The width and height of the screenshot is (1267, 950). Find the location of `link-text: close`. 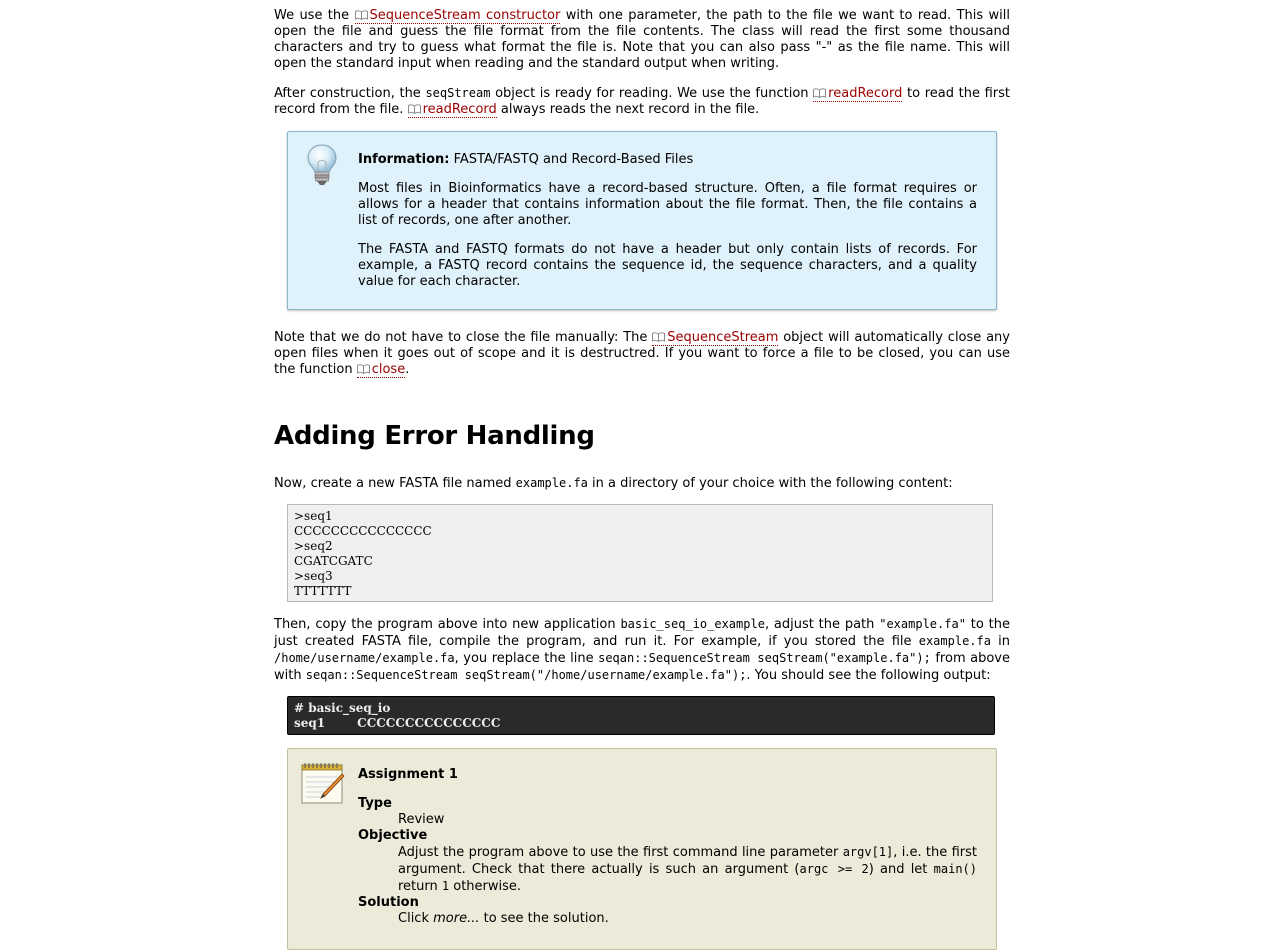

link-text: close is located at coordinates (388, 369).